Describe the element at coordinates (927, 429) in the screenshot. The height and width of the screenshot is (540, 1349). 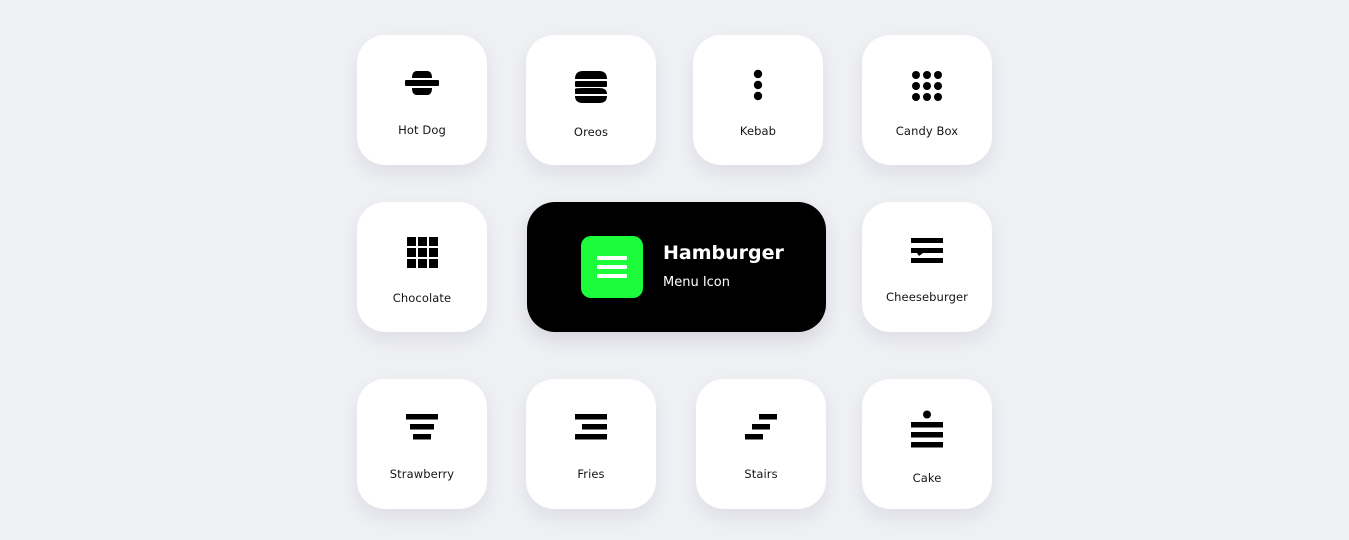
I see `cake-menu-icon` at that location.